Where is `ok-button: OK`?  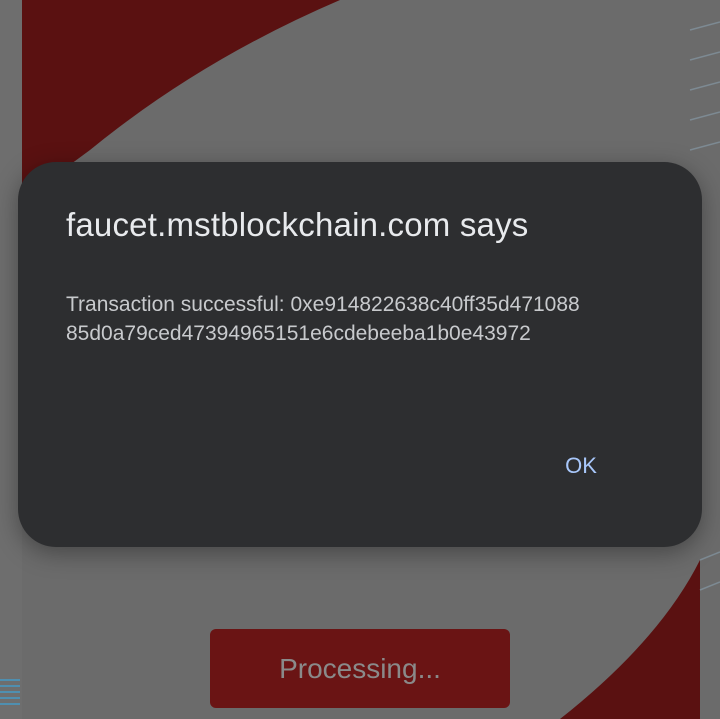 ok-button: OK is located at coordinates (581, 466).